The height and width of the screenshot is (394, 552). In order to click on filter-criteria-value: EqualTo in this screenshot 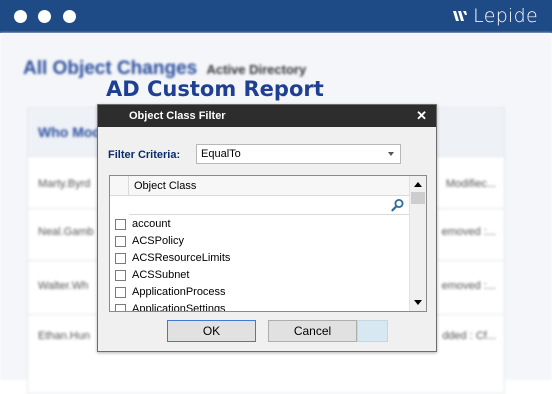, I will do `click(221, 154)`.